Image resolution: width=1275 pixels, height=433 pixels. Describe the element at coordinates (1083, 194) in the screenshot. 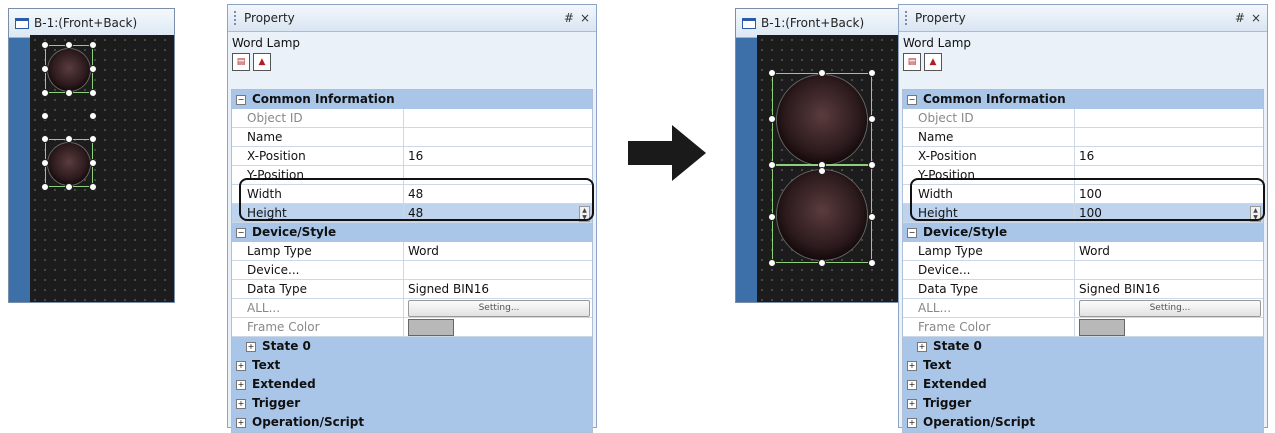

I see `row-width: Width 100` at that location.